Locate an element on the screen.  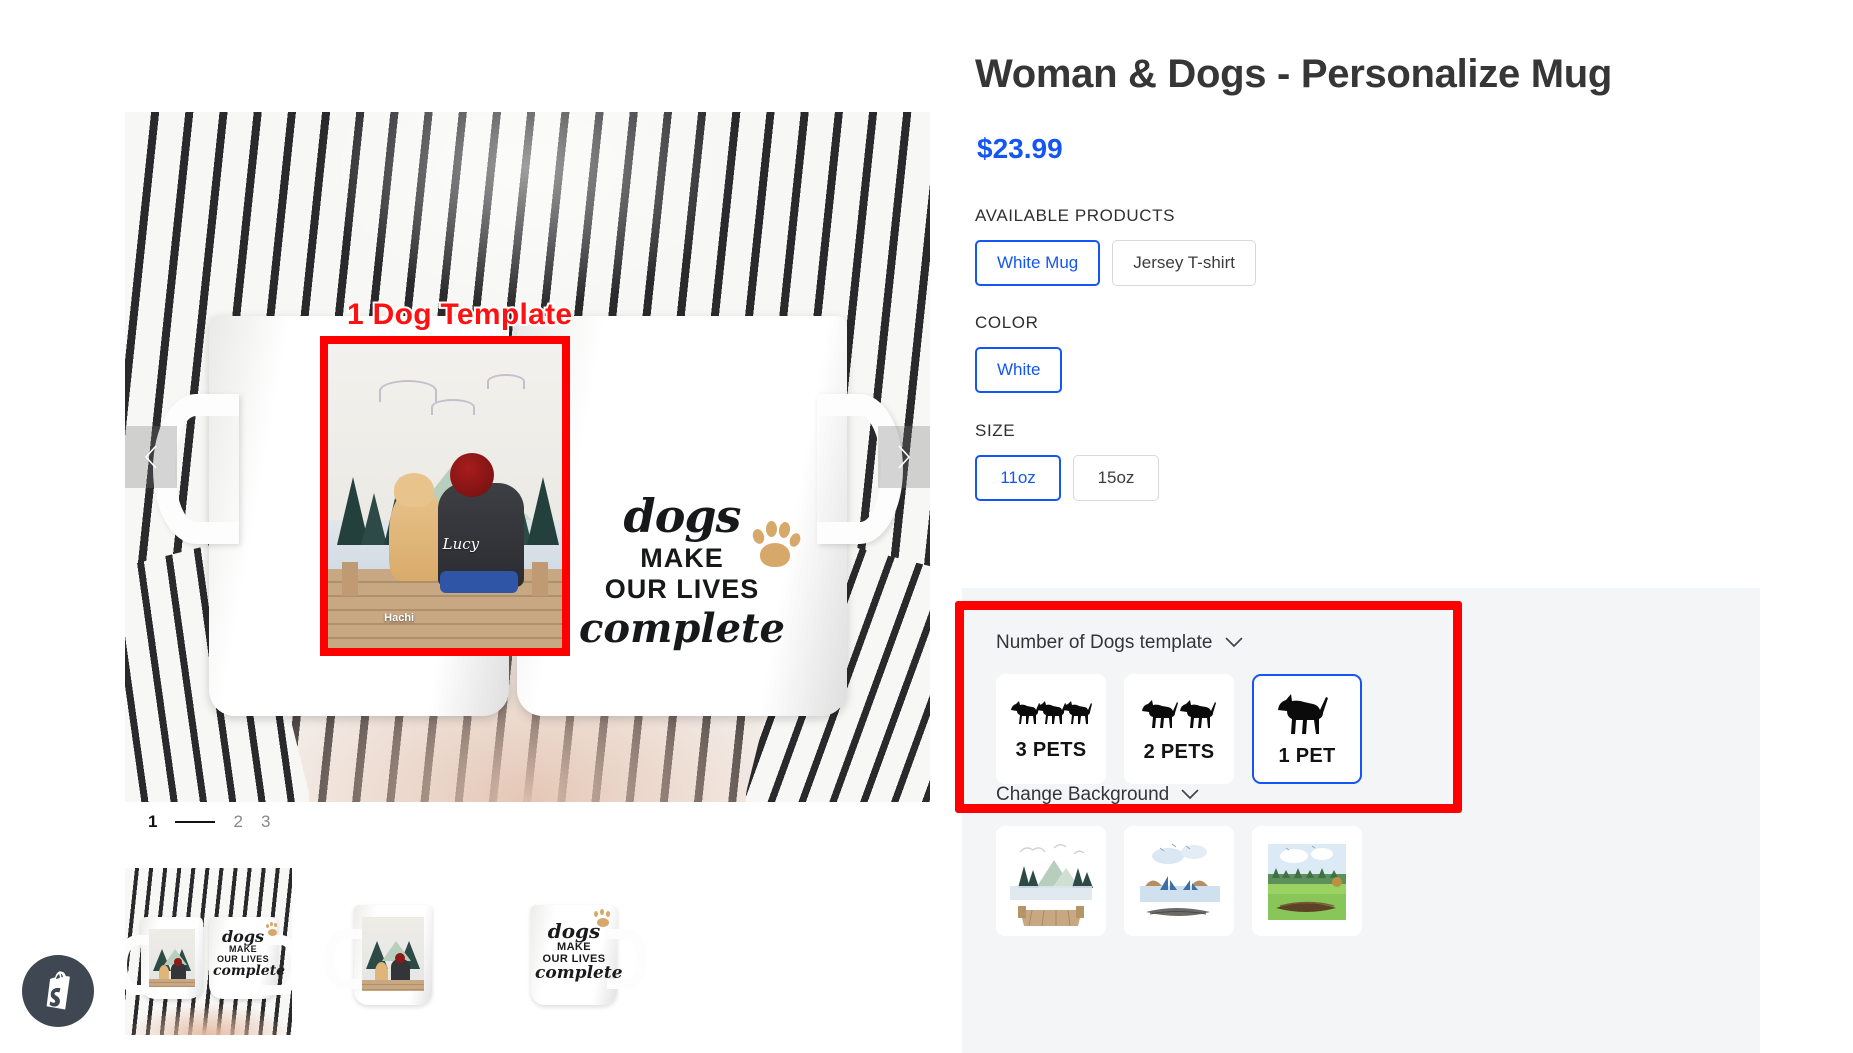
product-price: $23.99 is located at coordinates (1020, 148).